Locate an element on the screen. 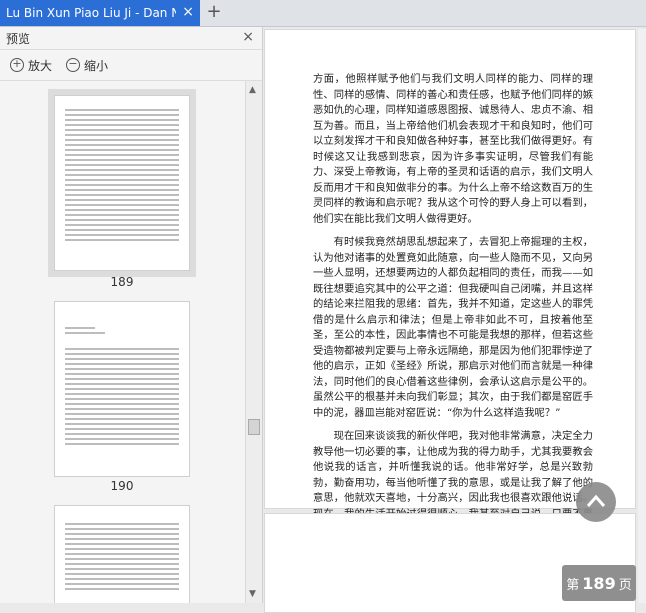  thumbnail-scrollbar: ▲ ▼ is located at coordinates (253, 342).